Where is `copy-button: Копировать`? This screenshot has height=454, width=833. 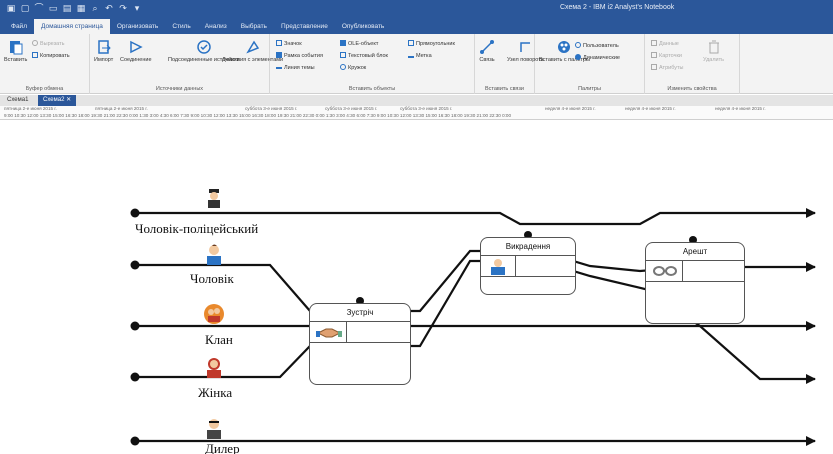 copy-button: Копировать is located at coordinates (51, 56).